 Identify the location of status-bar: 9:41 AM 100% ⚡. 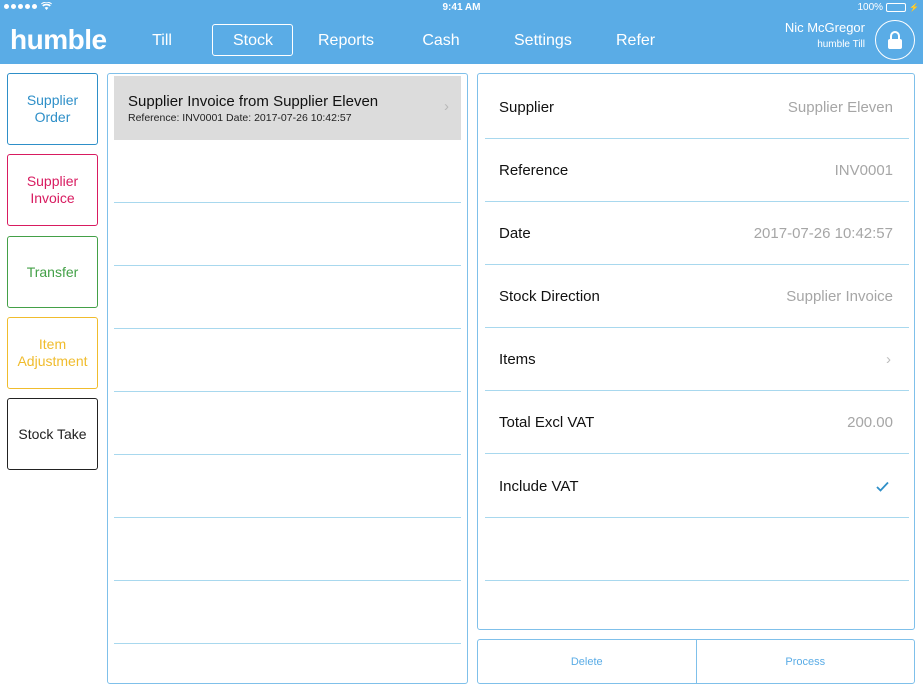
(461, 8).